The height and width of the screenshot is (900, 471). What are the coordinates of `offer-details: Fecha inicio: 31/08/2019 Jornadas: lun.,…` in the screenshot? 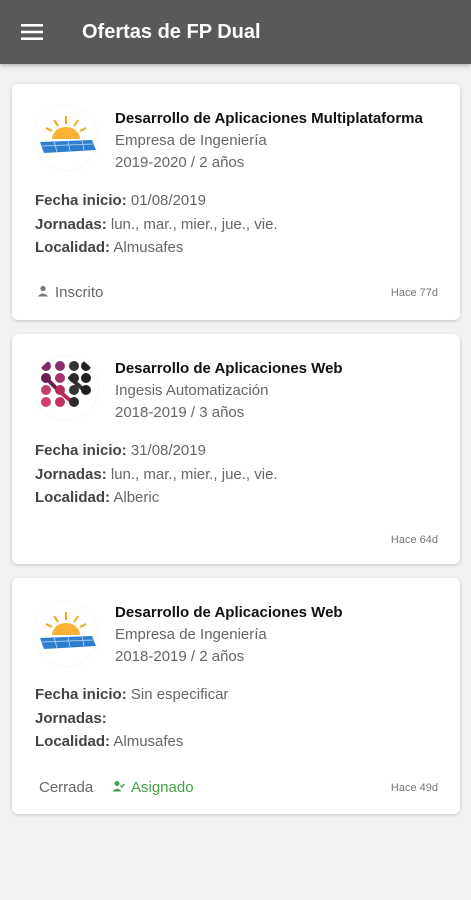 It's located at (156, 474).